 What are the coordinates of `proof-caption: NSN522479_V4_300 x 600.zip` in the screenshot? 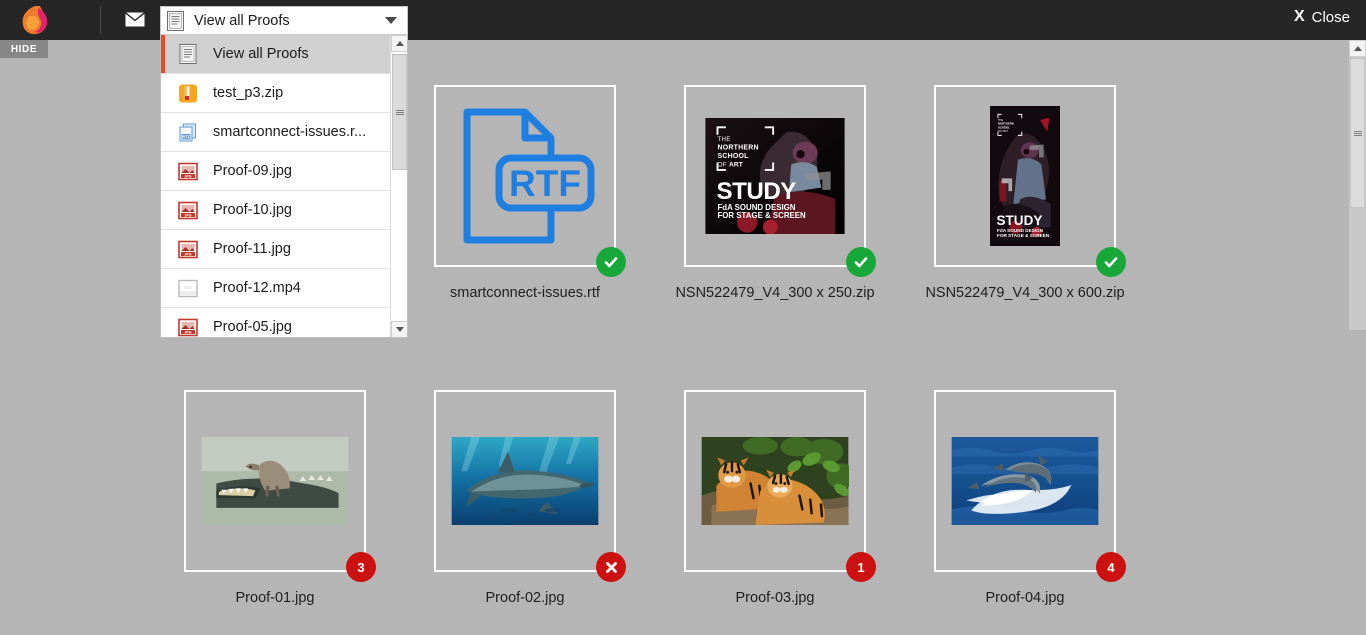 It's located at (1025, 293).